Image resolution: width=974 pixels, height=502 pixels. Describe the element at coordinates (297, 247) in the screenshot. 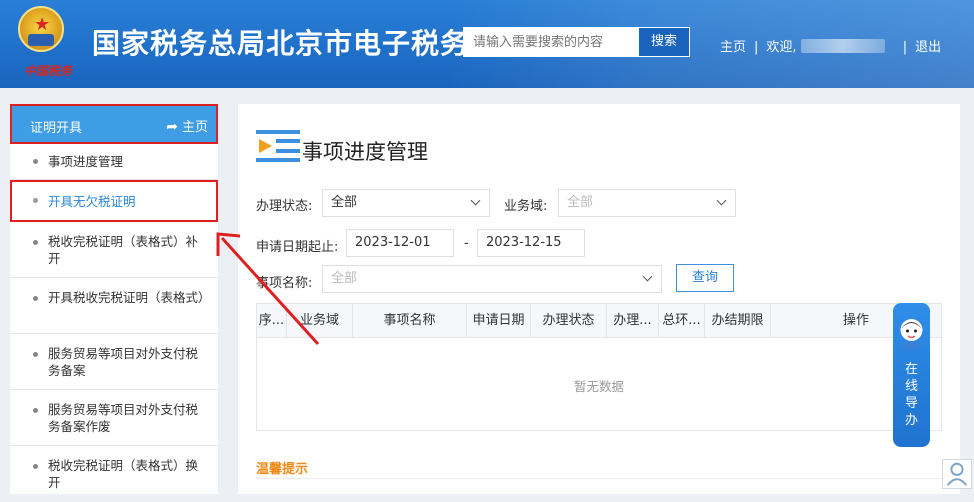

I see `date-range-label: 申请日期起止:` at that location.